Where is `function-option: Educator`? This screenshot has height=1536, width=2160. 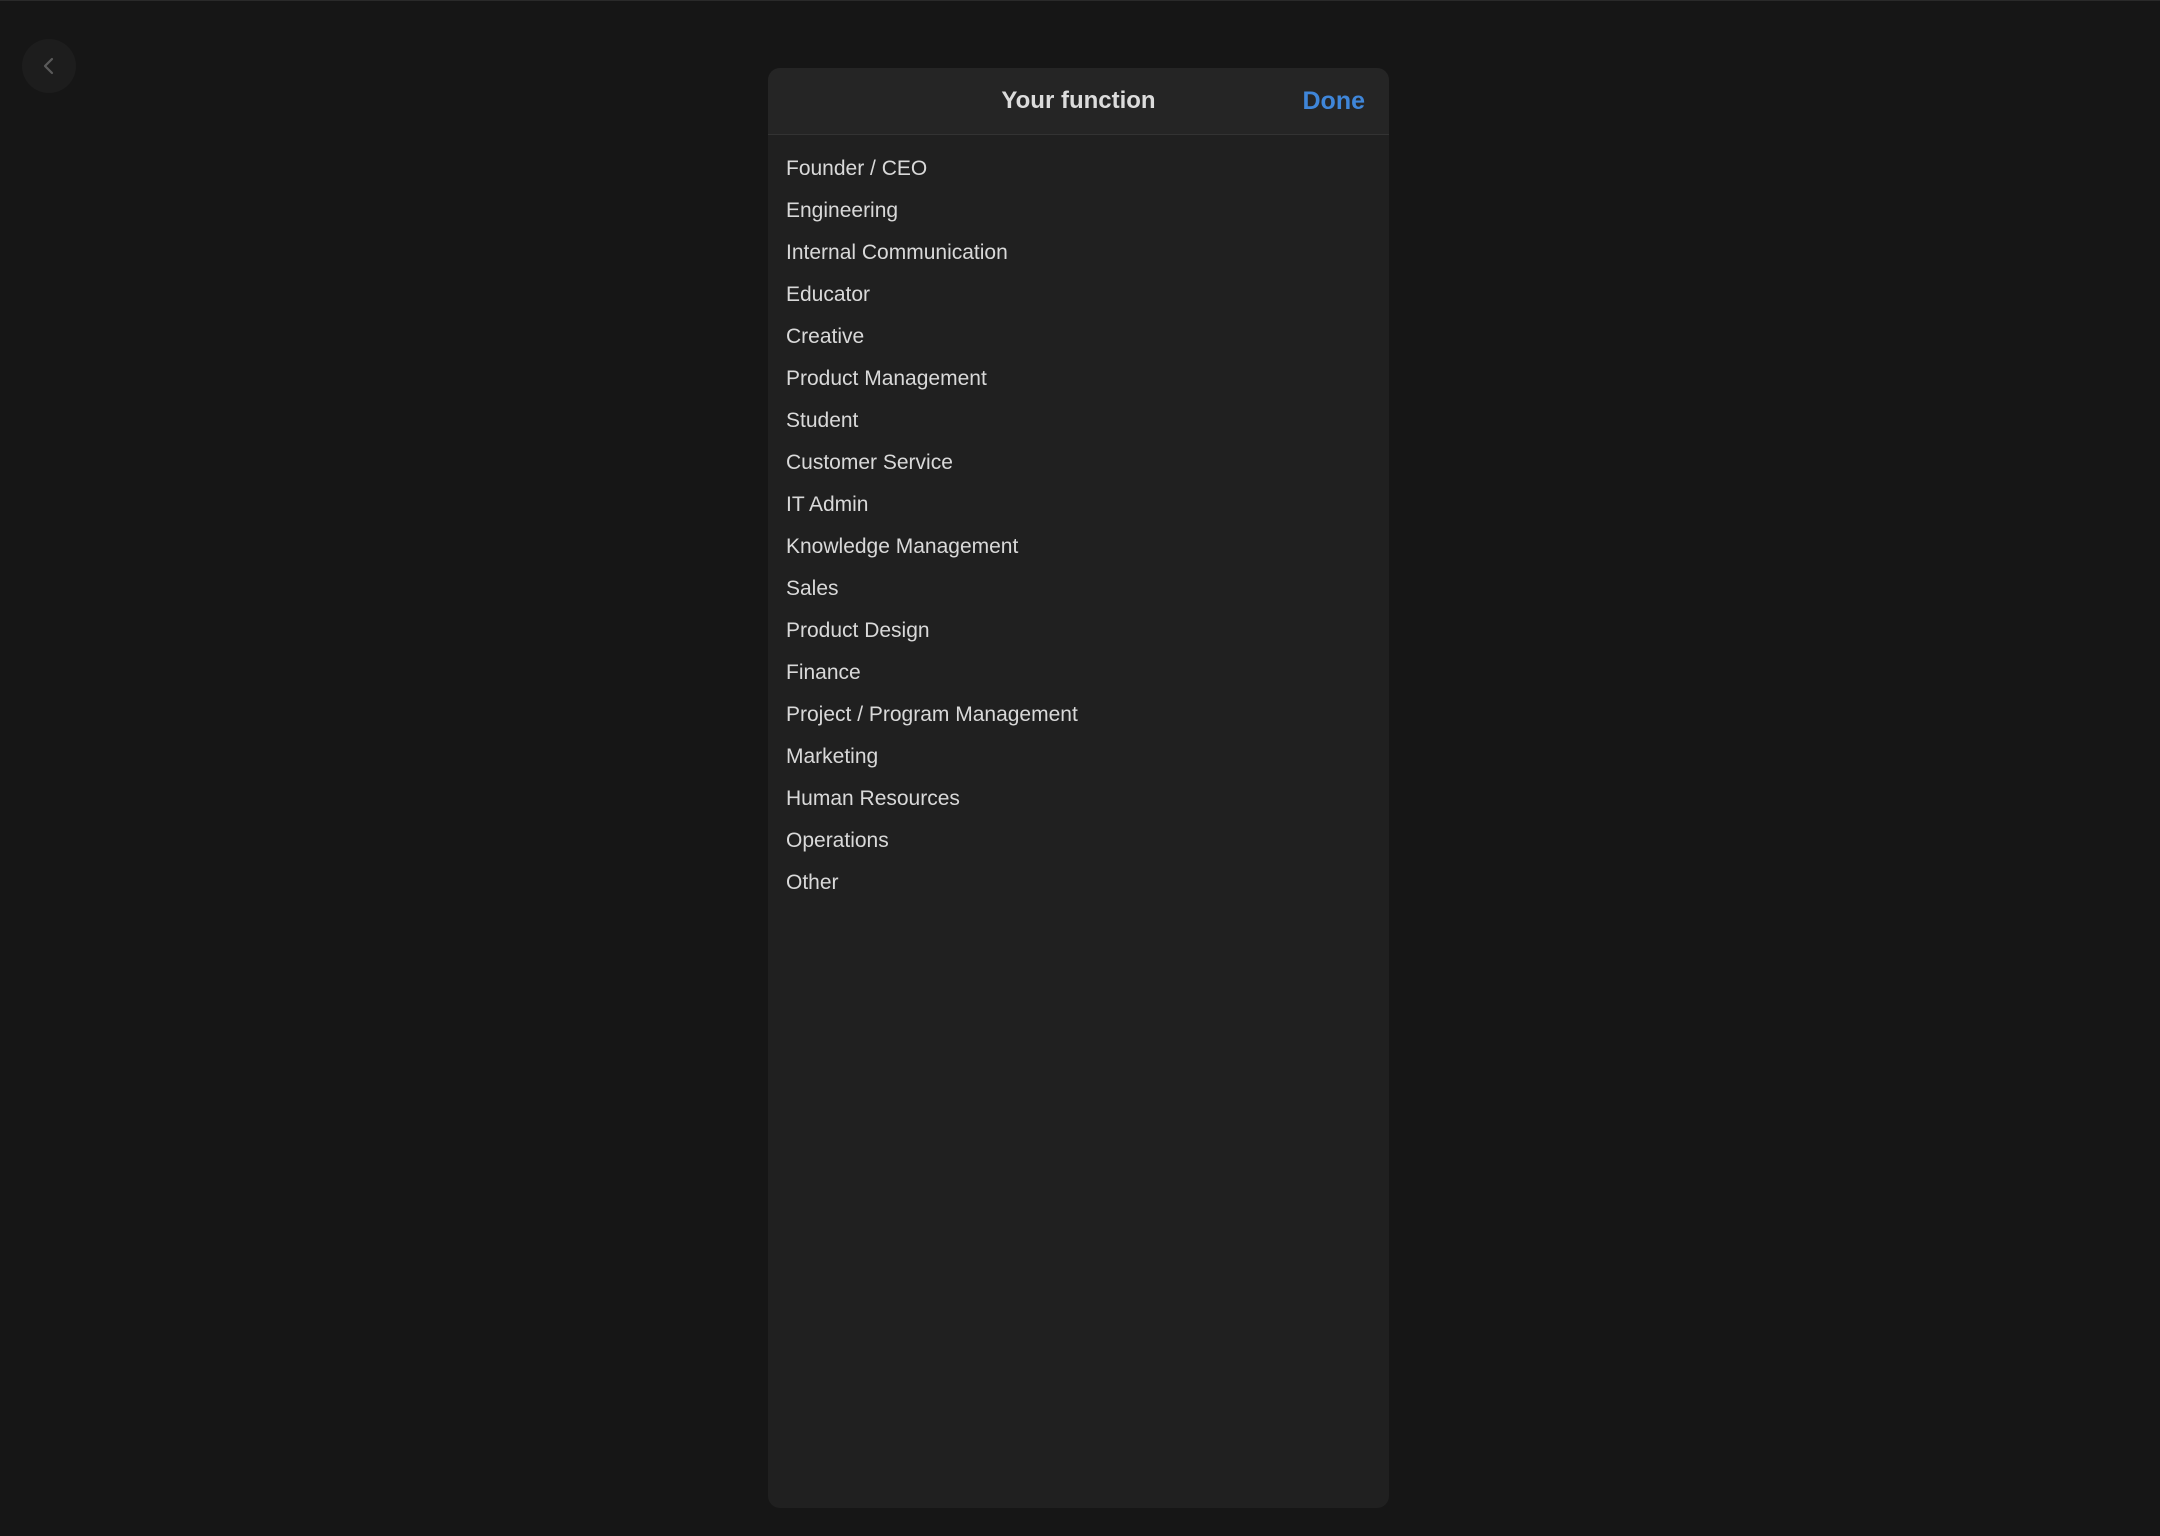
function-option: Educator is located at coordinates (1078, 295).